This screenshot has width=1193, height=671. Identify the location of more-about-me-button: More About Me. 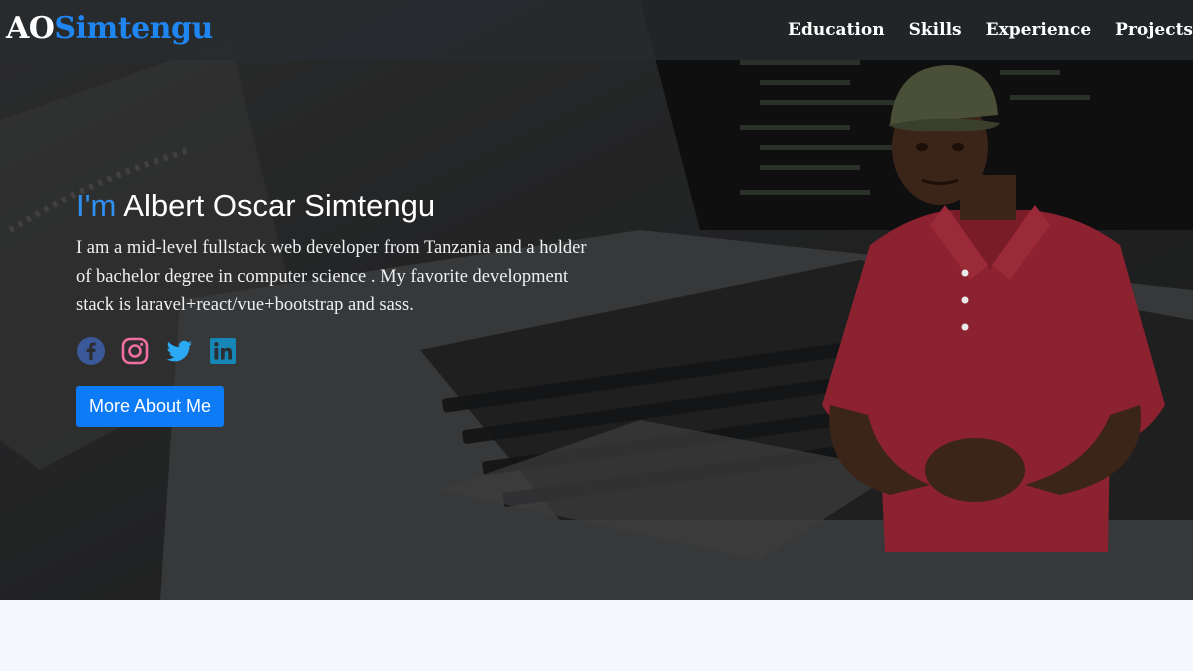
(150, 406).